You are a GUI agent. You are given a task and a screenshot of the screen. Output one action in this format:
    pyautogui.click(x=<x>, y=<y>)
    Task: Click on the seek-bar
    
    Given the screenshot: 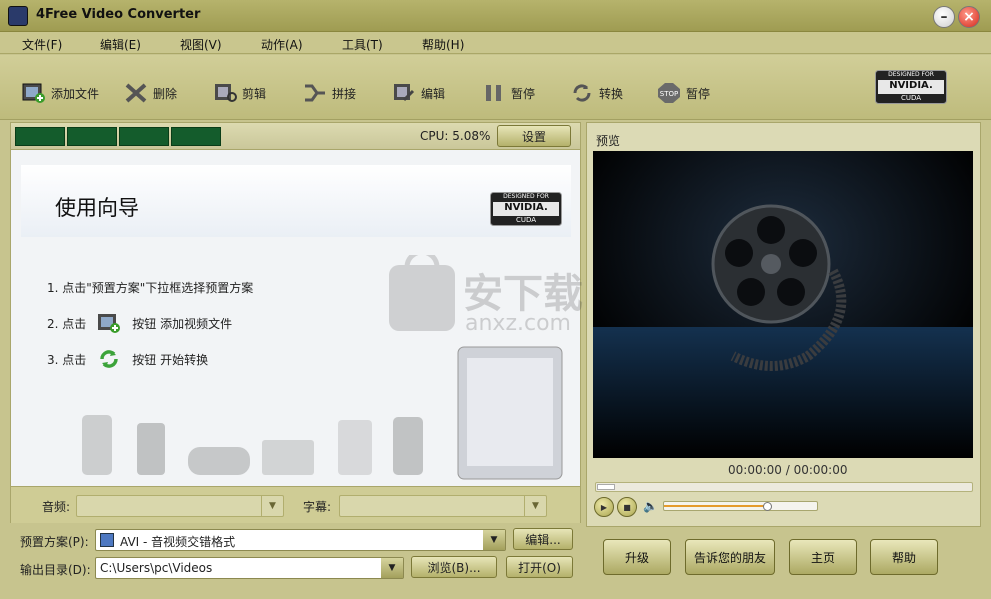 What is the action you would take?
    pyautogui.click(x=784, y=487)
    